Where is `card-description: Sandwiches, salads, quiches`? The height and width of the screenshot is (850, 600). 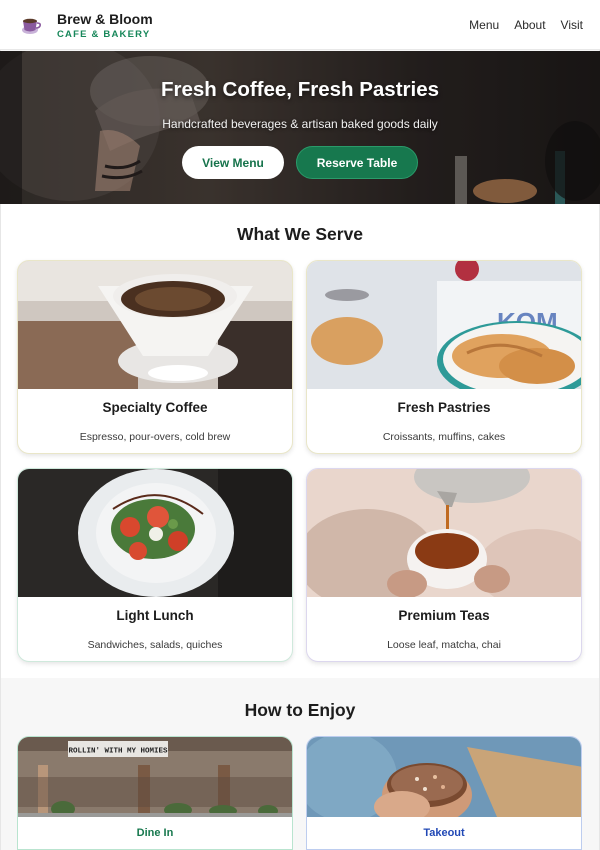 card-description: Sandwiches, salads, quiches is located at coordinates (155, 645).